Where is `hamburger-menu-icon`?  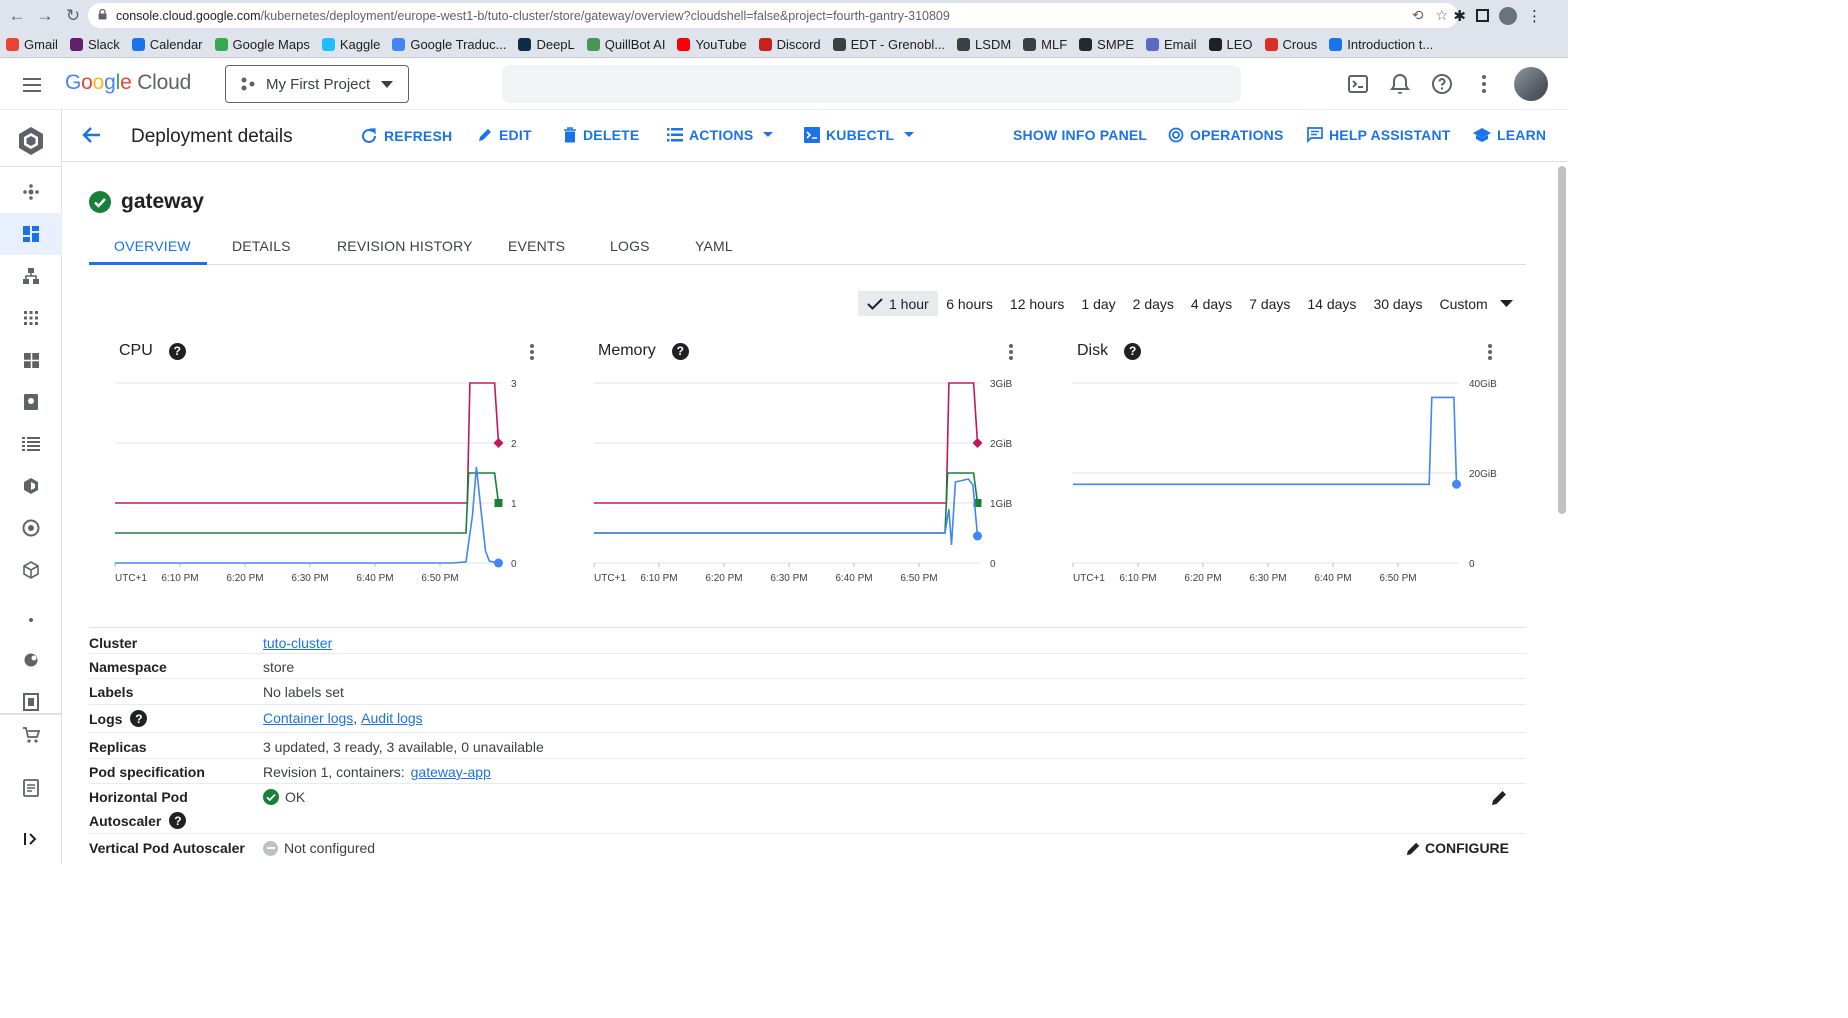 hamburger-menu-icon is located at coordinates (32, 85).